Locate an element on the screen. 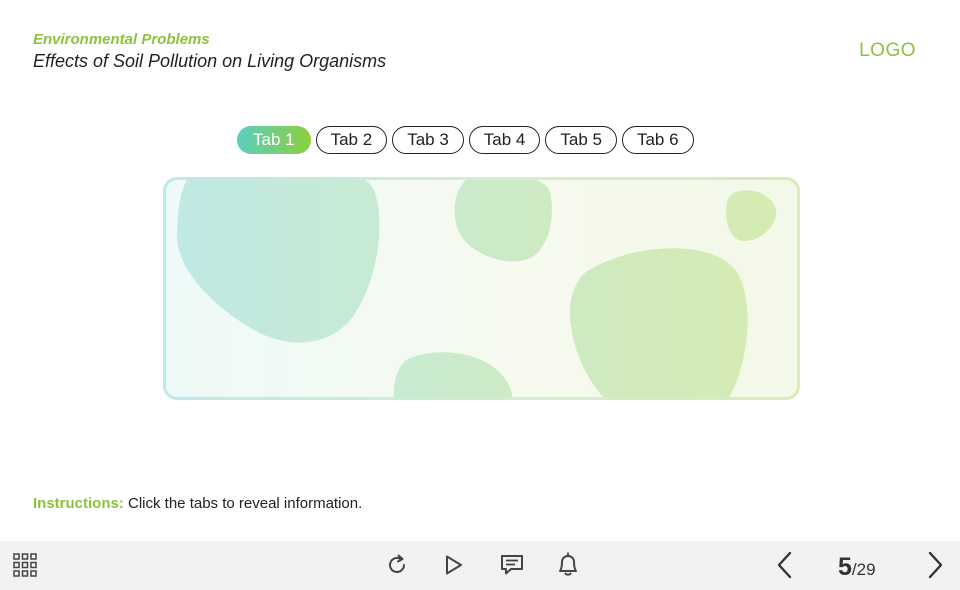 This screenshot has width=960, height=590. current-page: 5 is located at coordinates (845, 567).